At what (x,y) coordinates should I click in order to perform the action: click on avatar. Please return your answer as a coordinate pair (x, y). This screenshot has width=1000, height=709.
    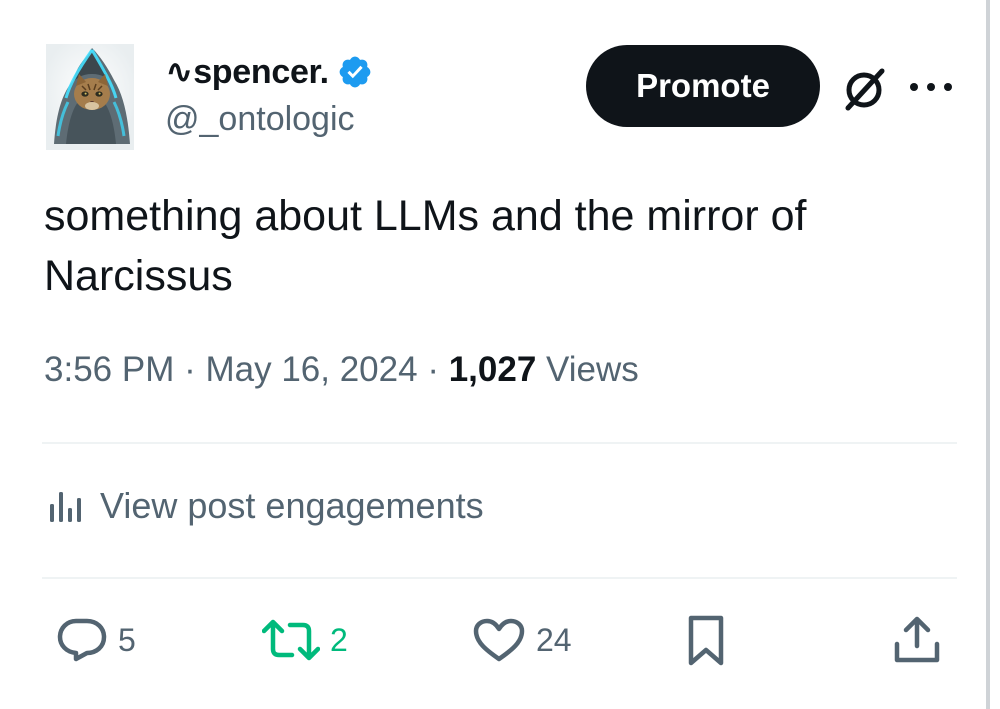
    Looking at the image, I should click on (90, 97).